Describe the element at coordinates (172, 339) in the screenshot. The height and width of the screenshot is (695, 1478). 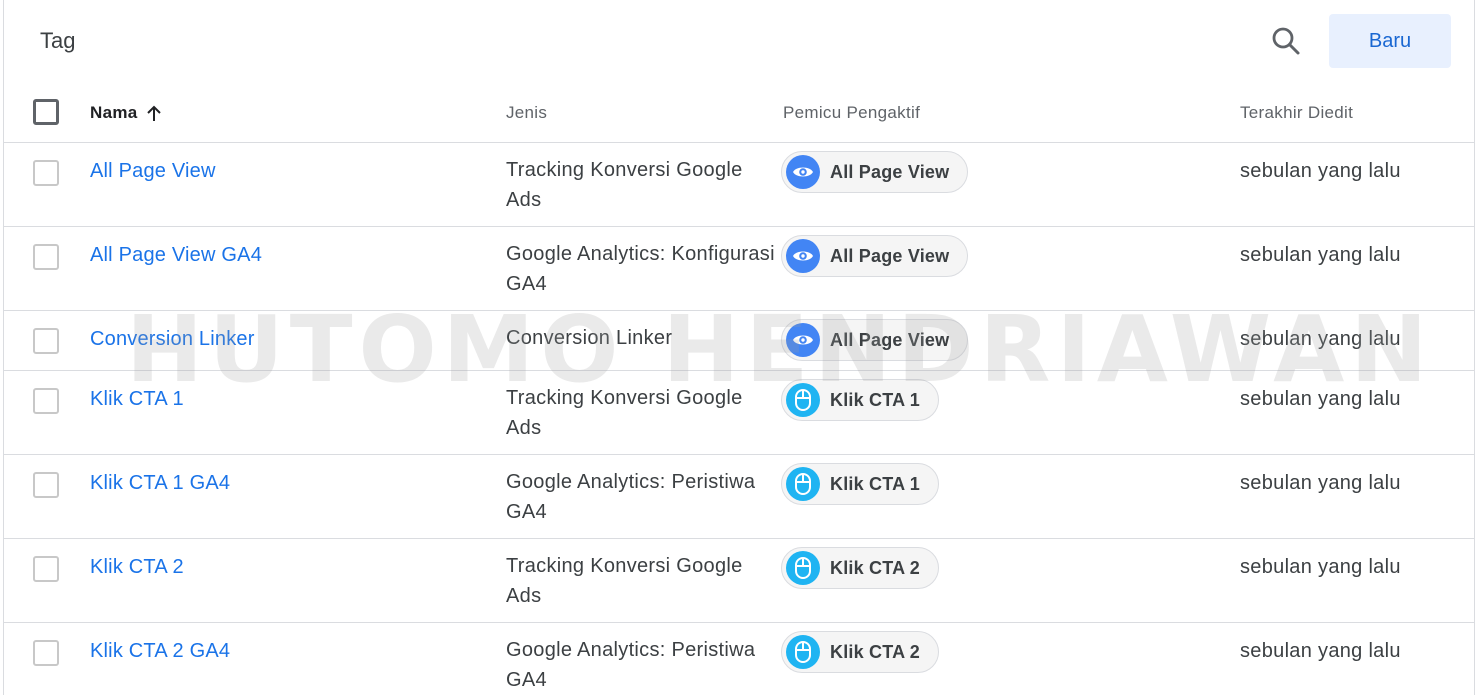
I see `tag-name-link: Conversion Linker` at that location.